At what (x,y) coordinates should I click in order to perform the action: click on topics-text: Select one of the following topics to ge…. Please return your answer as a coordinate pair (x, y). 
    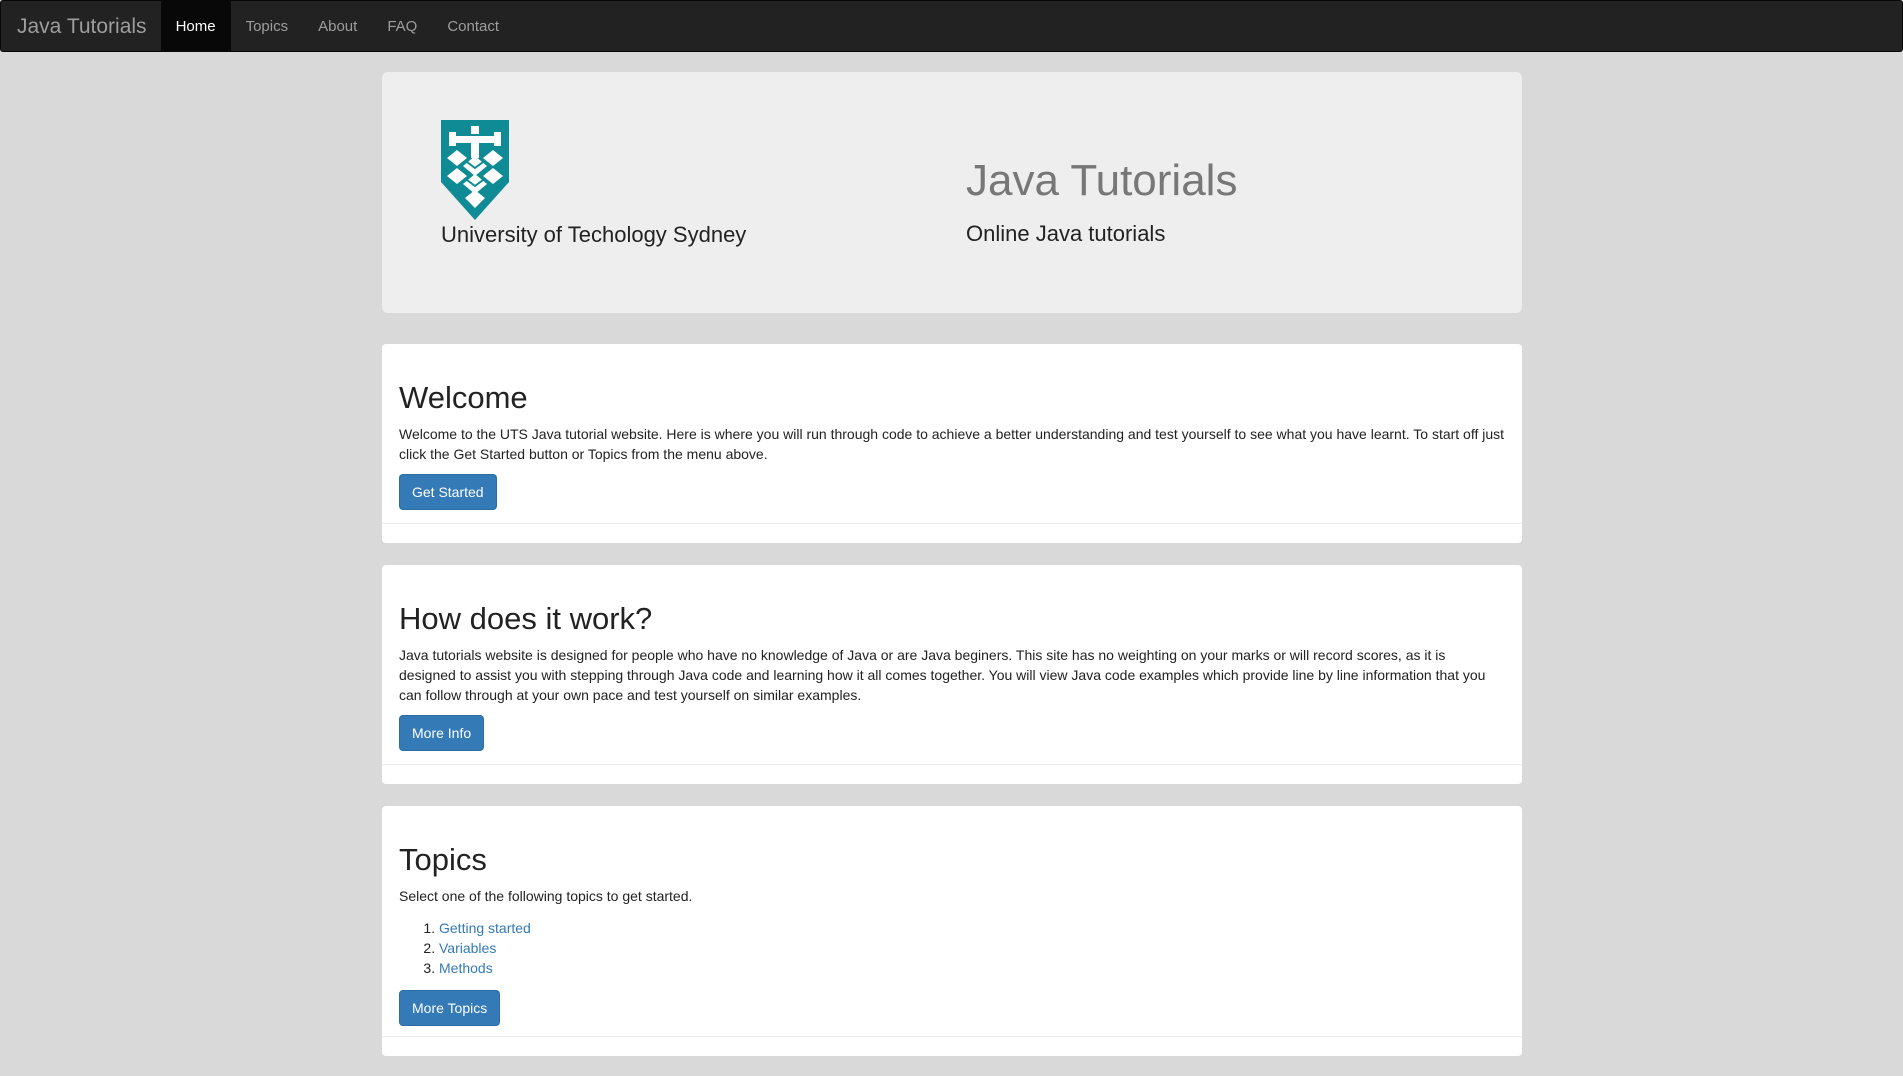
    Looking at the image, I should click on (546, 896).